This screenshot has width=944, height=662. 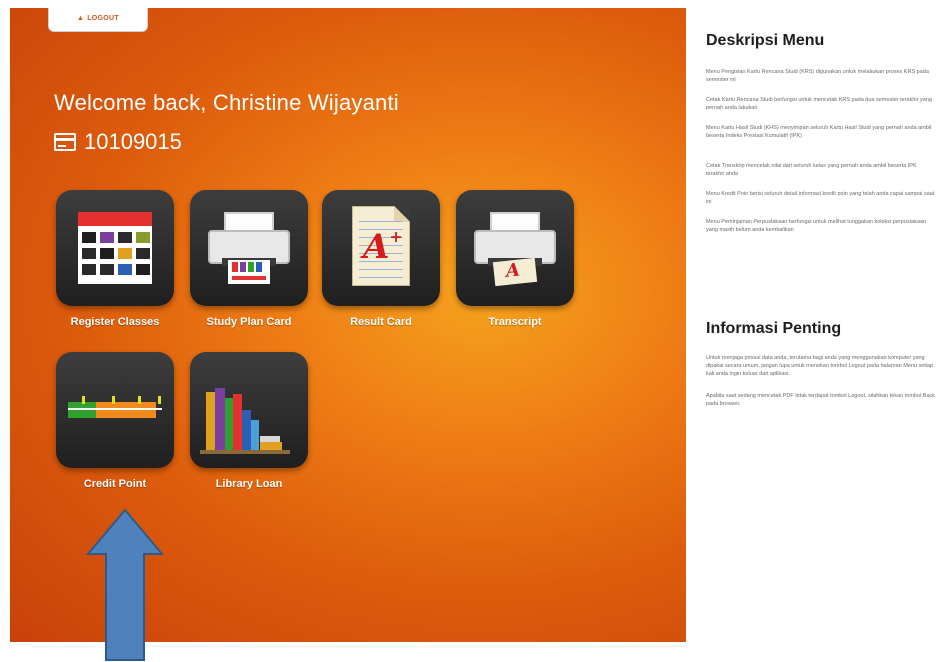 I want to click on printer-transcript-icon: A, so click(x=515, y=249).